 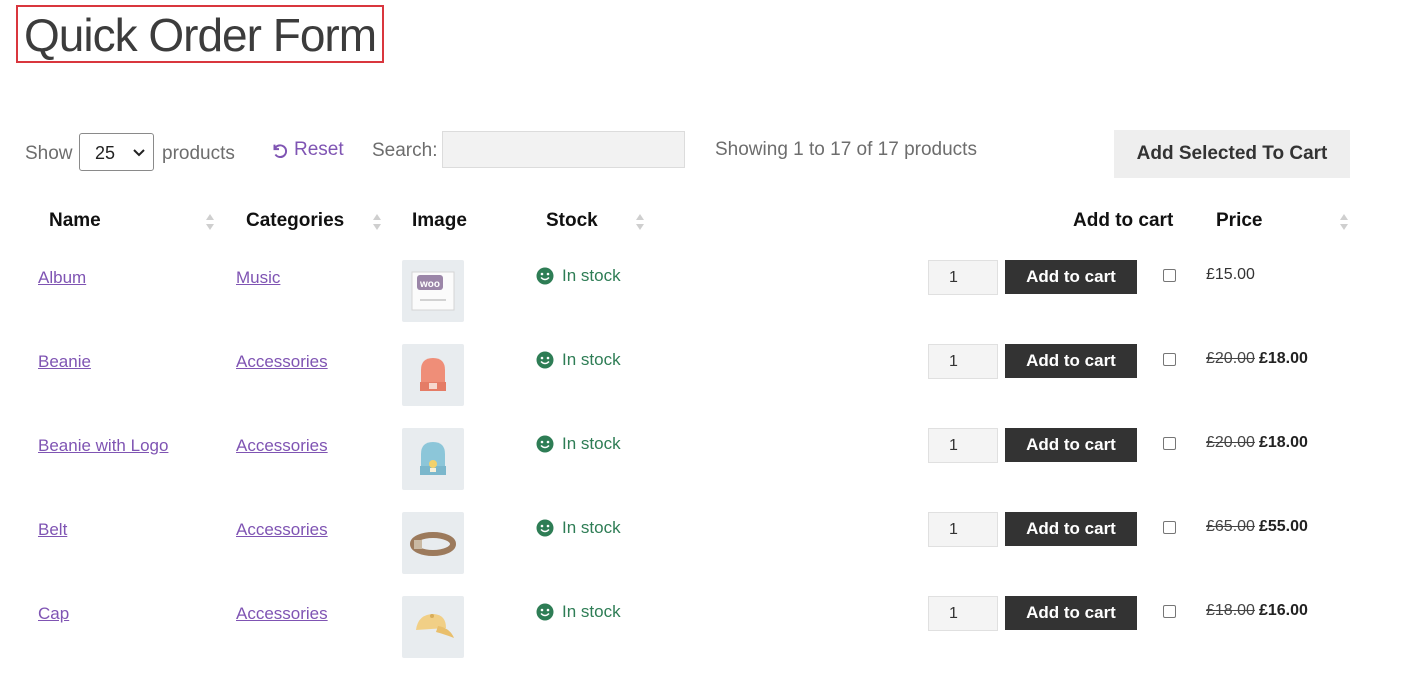 What do you see at coordinates (295, 221) in the screenshot?
I see `column-header-categories: Categories` at bounding box center [295, 221].